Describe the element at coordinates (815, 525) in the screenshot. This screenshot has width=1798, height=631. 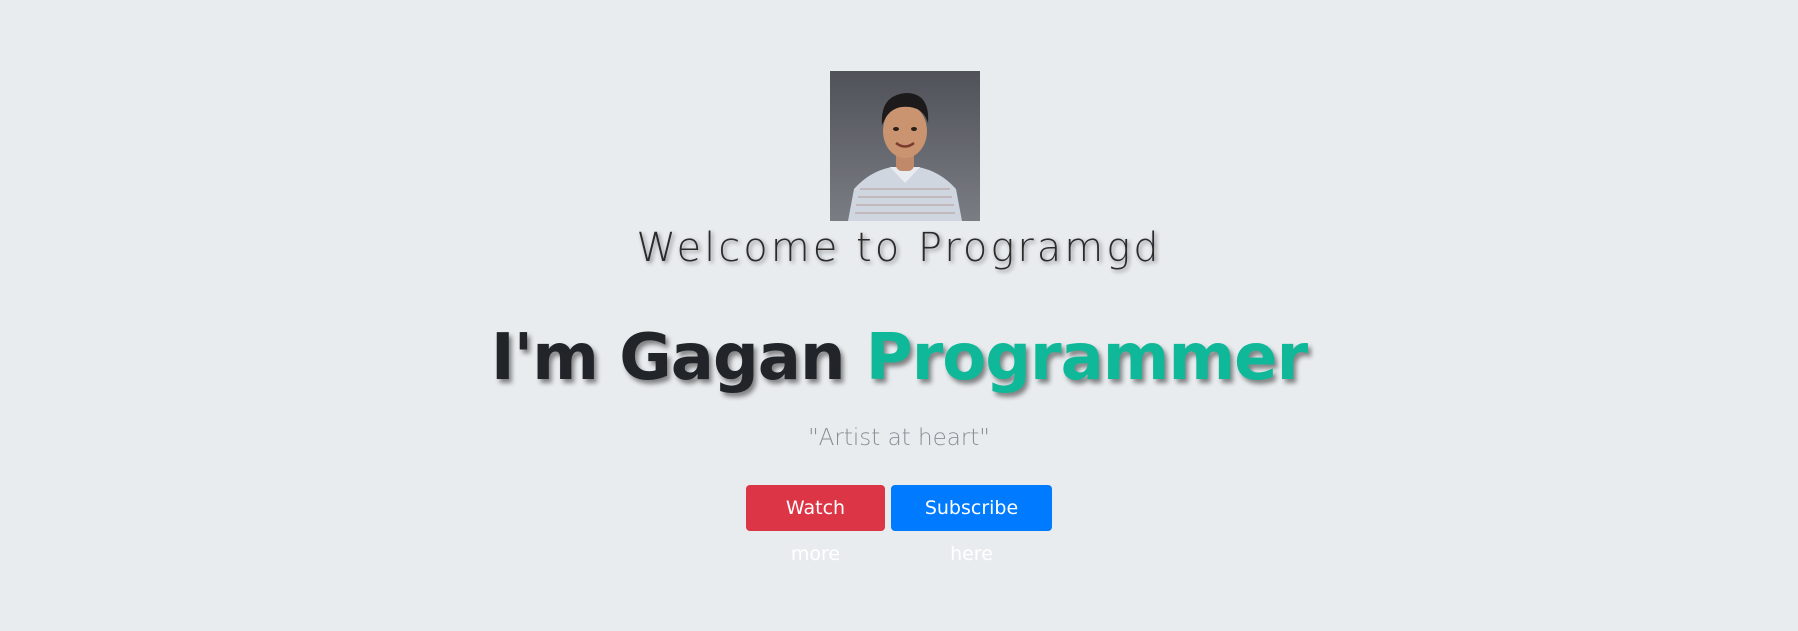
I see `watch-more-button: Watch more` at that location.